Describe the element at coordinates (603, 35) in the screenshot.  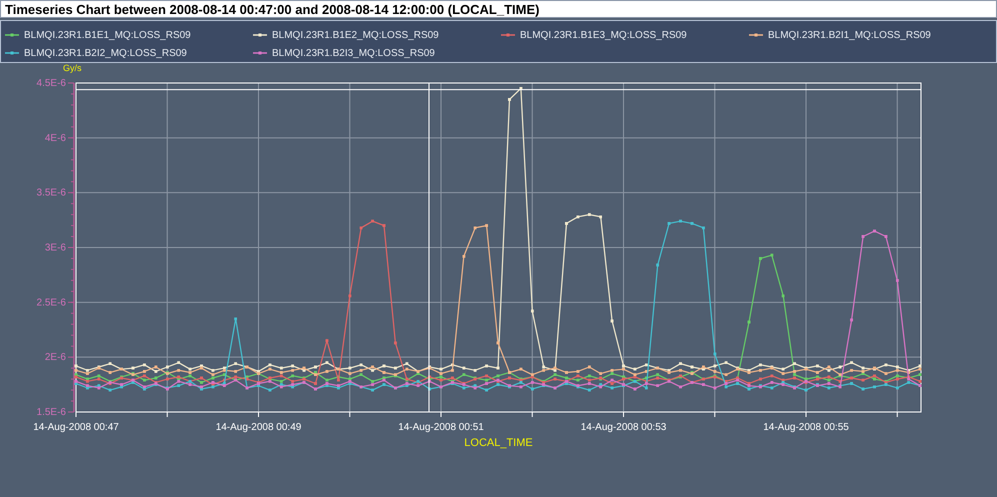
I see `legend-label: BLMQI.23R1.B1E3_MQ:LOSS_RS09` at that location.